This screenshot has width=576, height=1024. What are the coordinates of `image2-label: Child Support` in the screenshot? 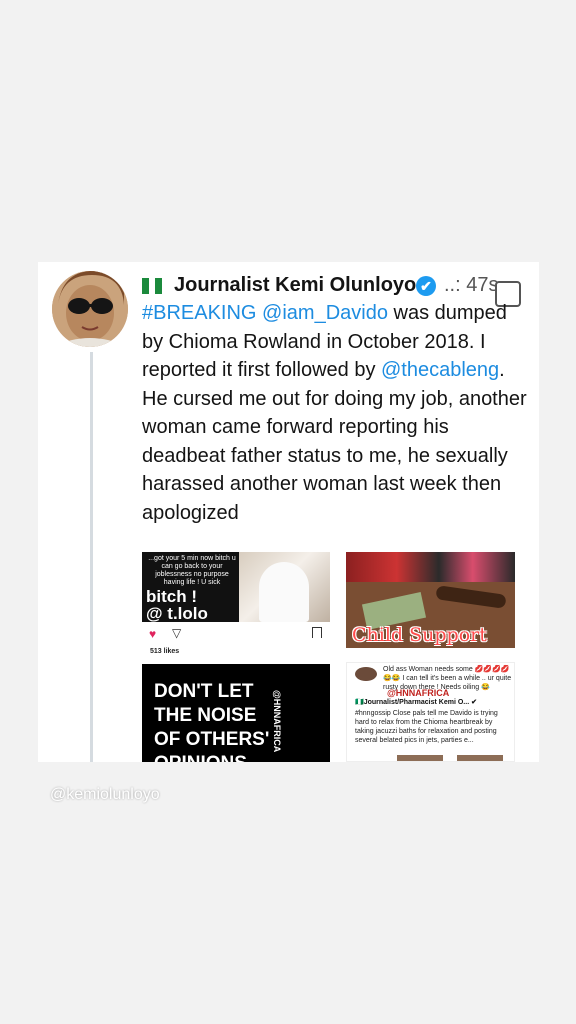 It's located at (419, 635).